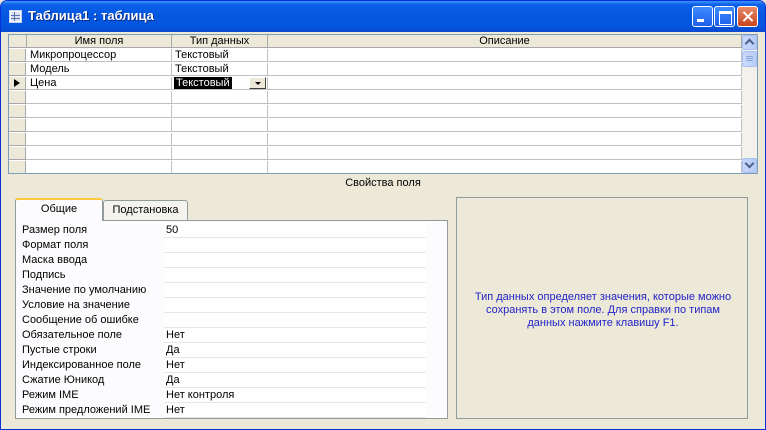  What do you see at coordinates (55, 245) in the screenshot?
I see `property-label: Формат поля` at bounding box center [55, 245].